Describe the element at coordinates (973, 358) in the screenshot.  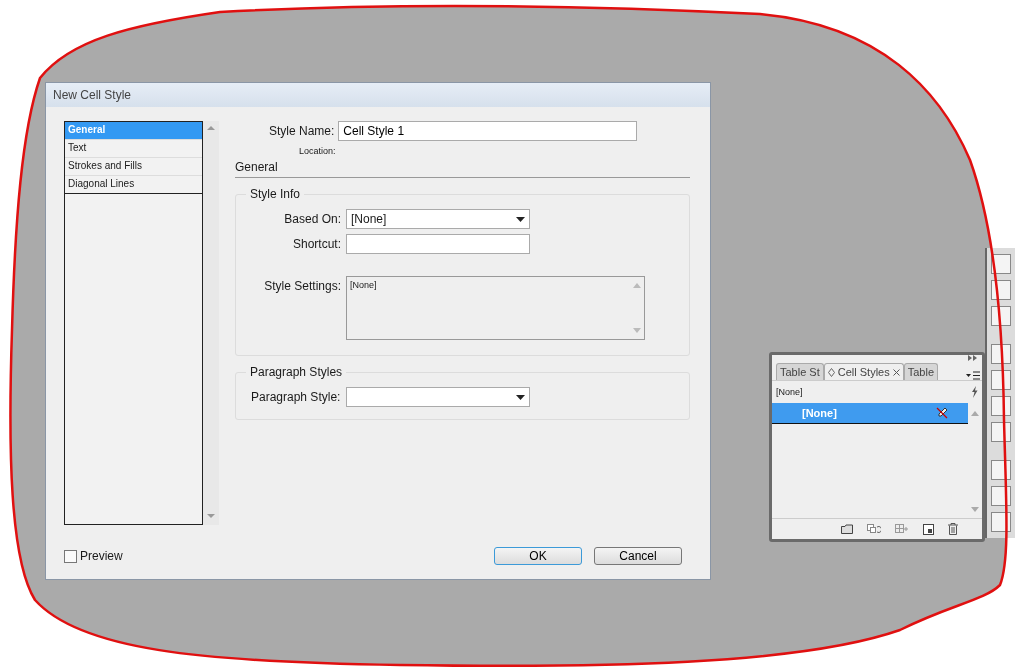
I see `collapse-icon` at that location.